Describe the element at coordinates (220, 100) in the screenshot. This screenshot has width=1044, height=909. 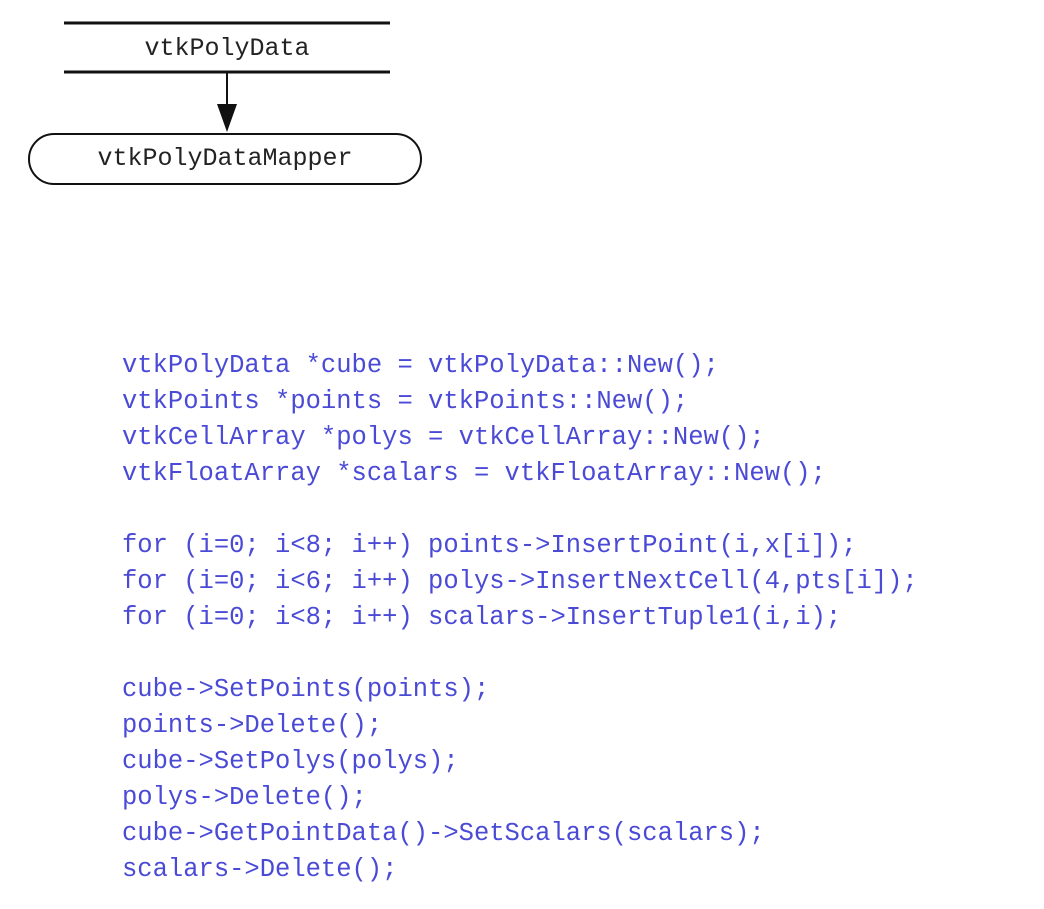
I see `pipeline-diagram: vtkPolyData vtkPolyDataMapper` at that location.